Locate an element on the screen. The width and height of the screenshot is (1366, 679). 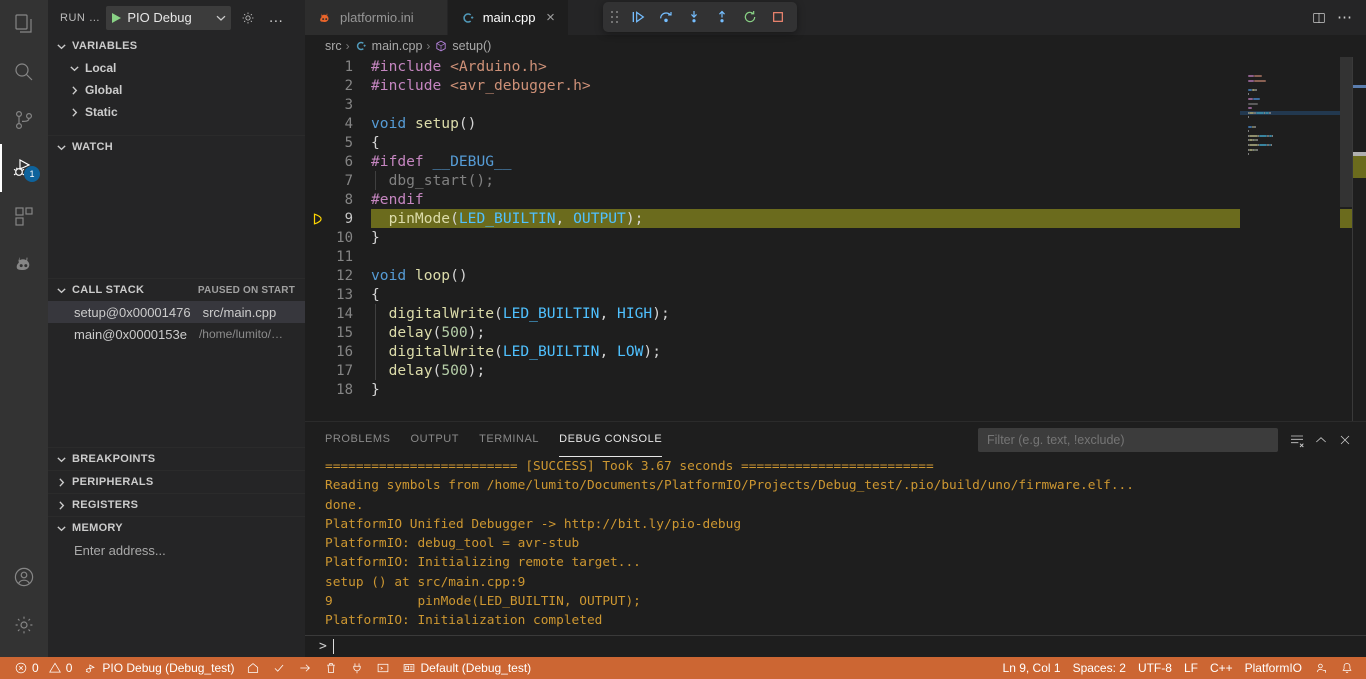
code-line: 17 delay(500); is located at coordinates (835, 370).